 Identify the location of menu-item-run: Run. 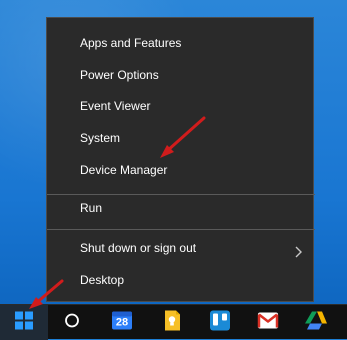
(181, 208).